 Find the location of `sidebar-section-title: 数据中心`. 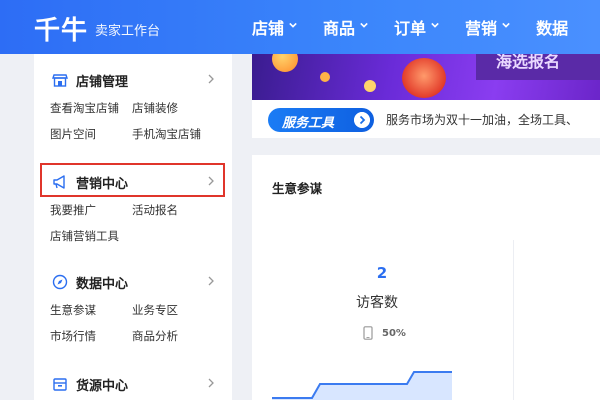

sidebar-section-title: 数据中心 is located at coordinates (102, 284).